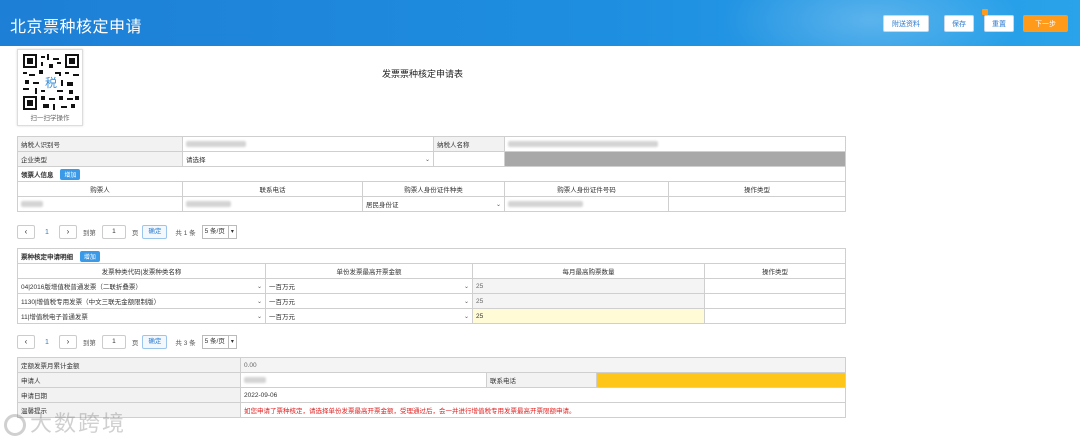 The width and height of the screenshot is (1080, 441). I want to click on invoice-type-value: 1130|增值税专用发票（中文三联无金额限制版）, so click(91, 302).